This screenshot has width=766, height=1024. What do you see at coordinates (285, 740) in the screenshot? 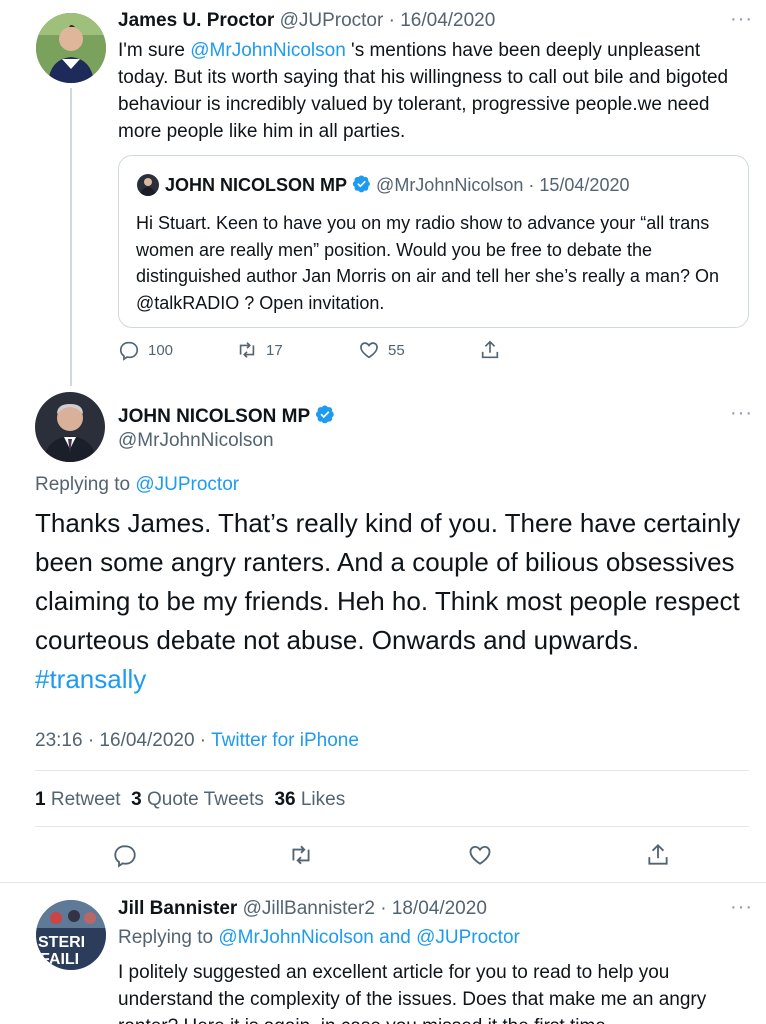
I see `source-link: Twitter for iPhone` at bounding box center [285, 740].